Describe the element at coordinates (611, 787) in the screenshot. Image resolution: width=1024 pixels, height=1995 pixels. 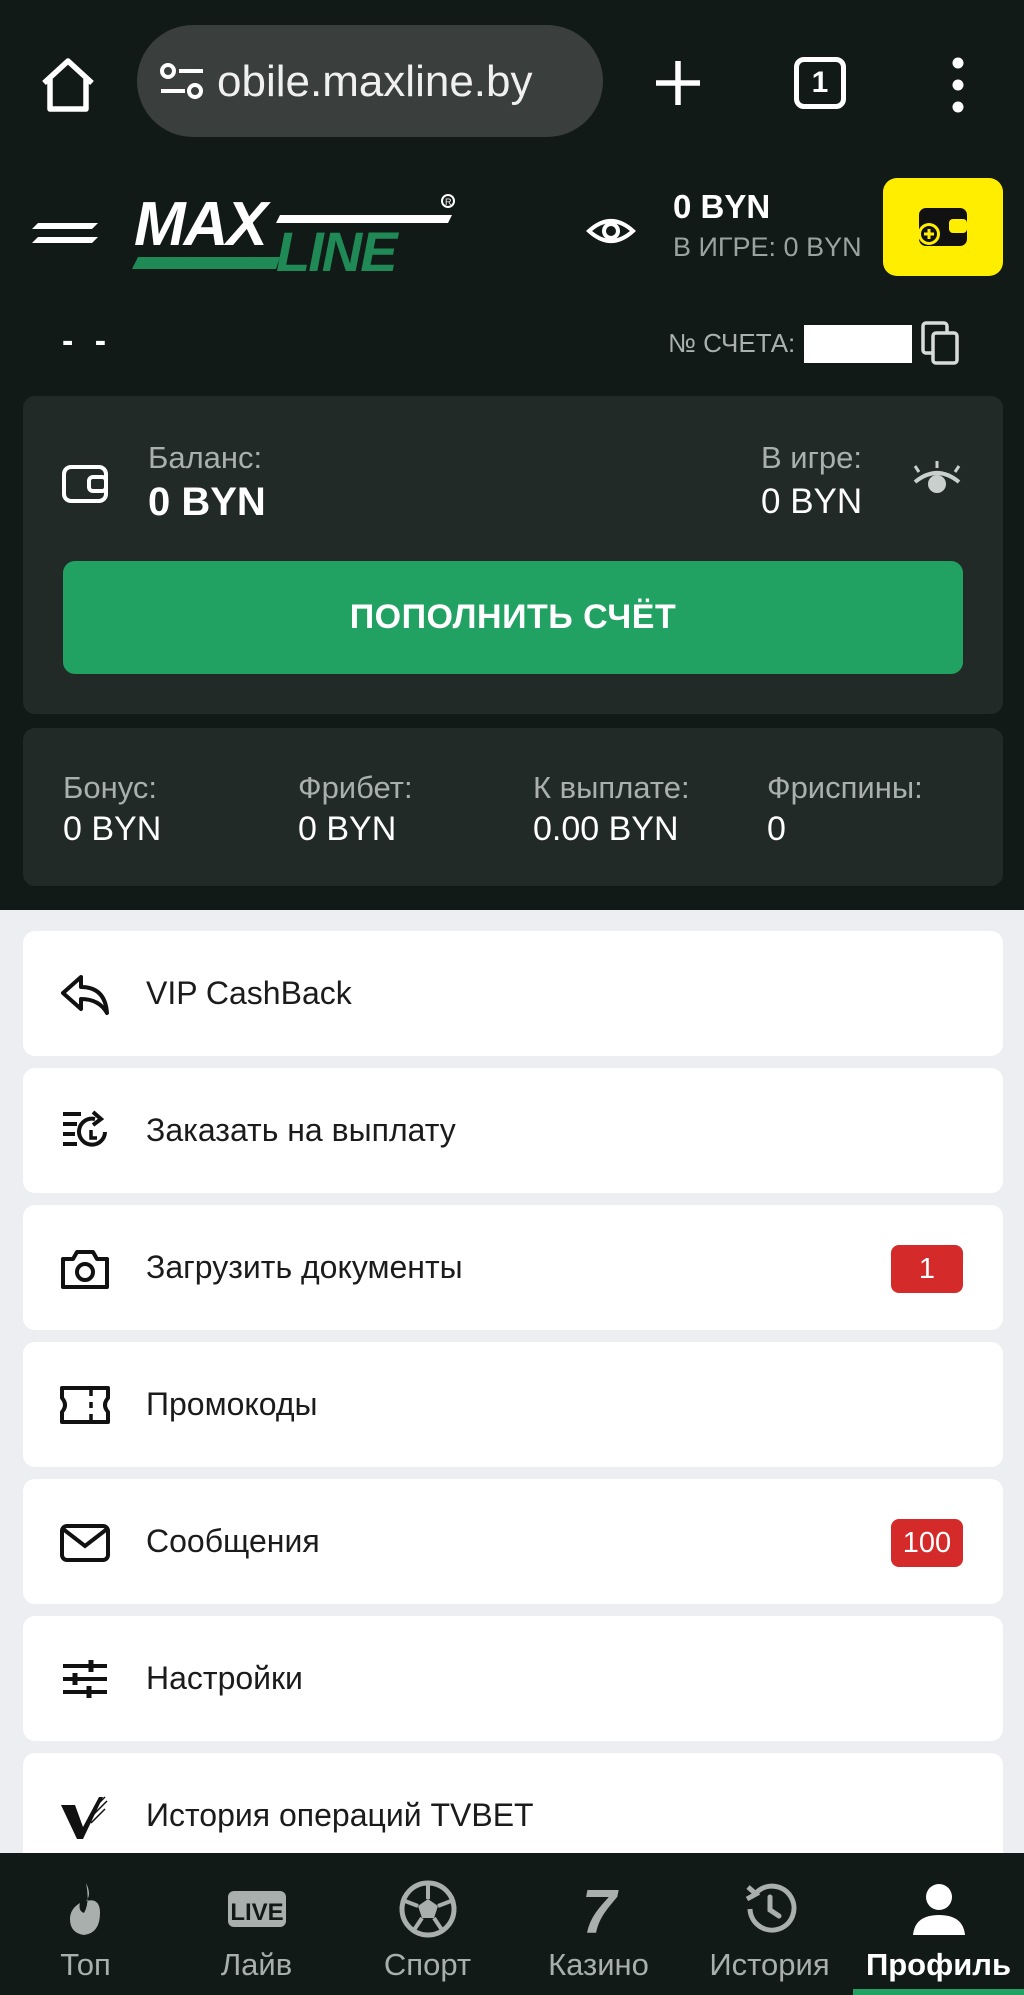
I see `stat-label: К выплате:` at that location.